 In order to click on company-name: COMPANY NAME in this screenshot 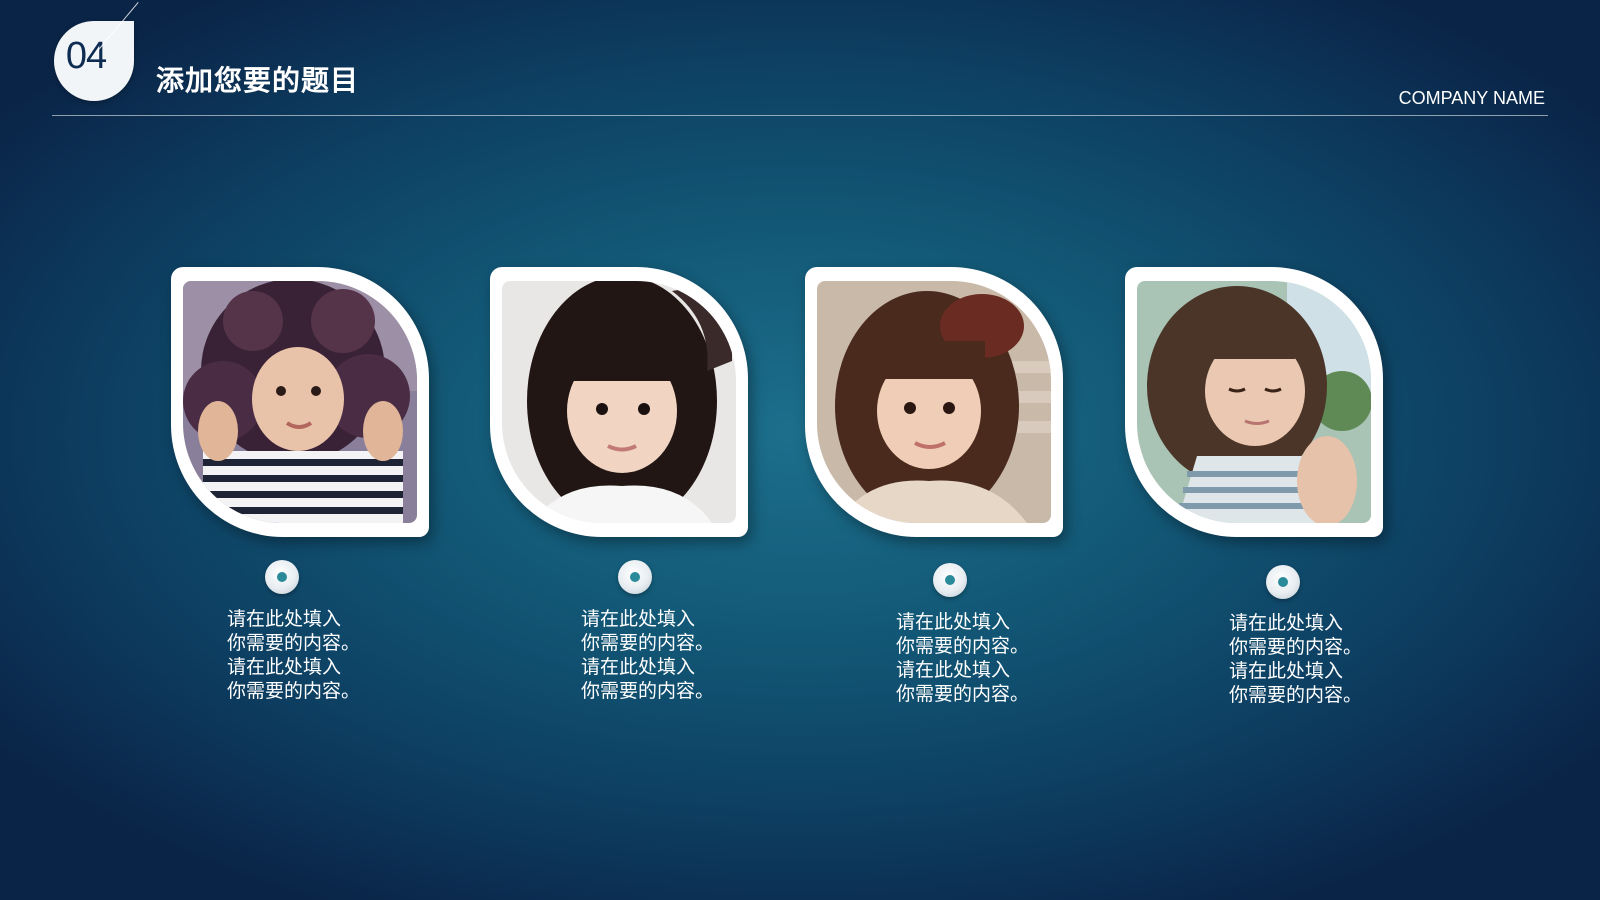, I will do `click(1471, 98)`.